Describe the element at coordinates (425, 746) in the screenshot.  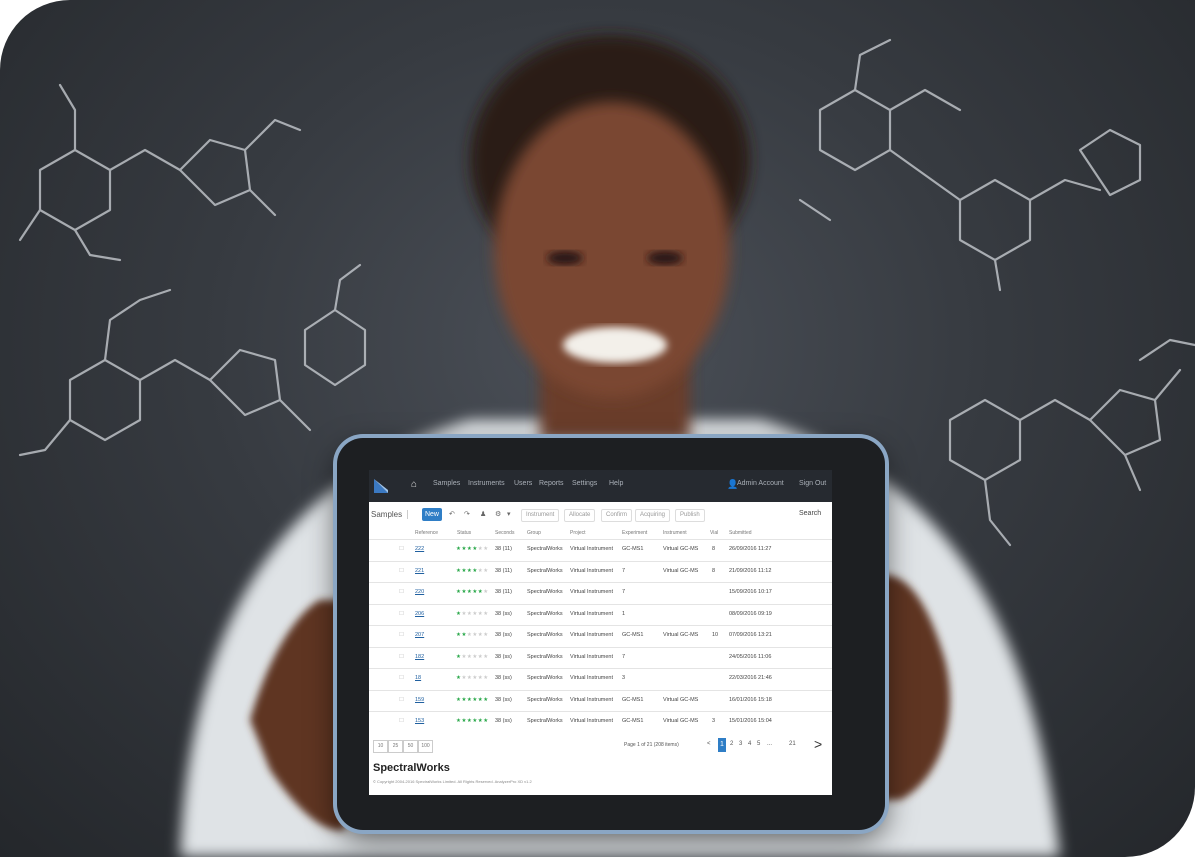
I see `page-size-100: 100` at that location.